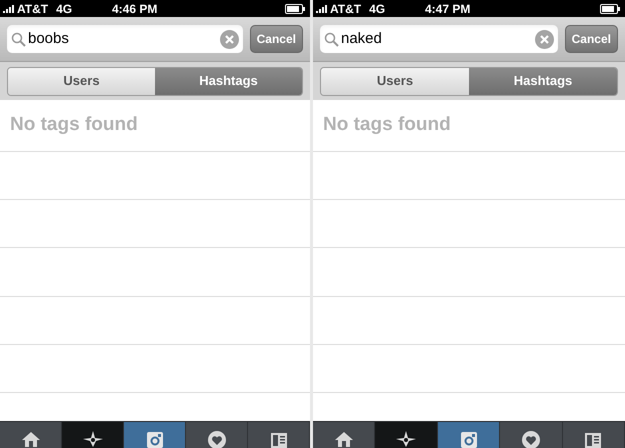  What do you see at coordinates (135, 9) in the screenshot?
I see `clock: 4:46 PM` at bounding box center [135, 9].